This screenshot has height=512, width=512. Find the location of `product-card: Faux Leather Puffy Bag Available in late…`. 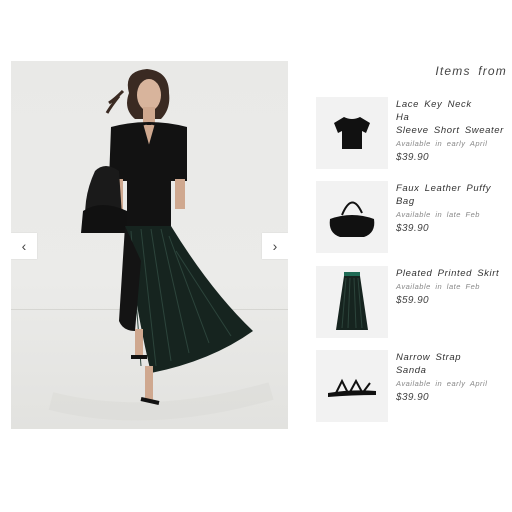

product-card: Faux Leather Puffy Bag Available in late… is located at coordinates (414, 218).